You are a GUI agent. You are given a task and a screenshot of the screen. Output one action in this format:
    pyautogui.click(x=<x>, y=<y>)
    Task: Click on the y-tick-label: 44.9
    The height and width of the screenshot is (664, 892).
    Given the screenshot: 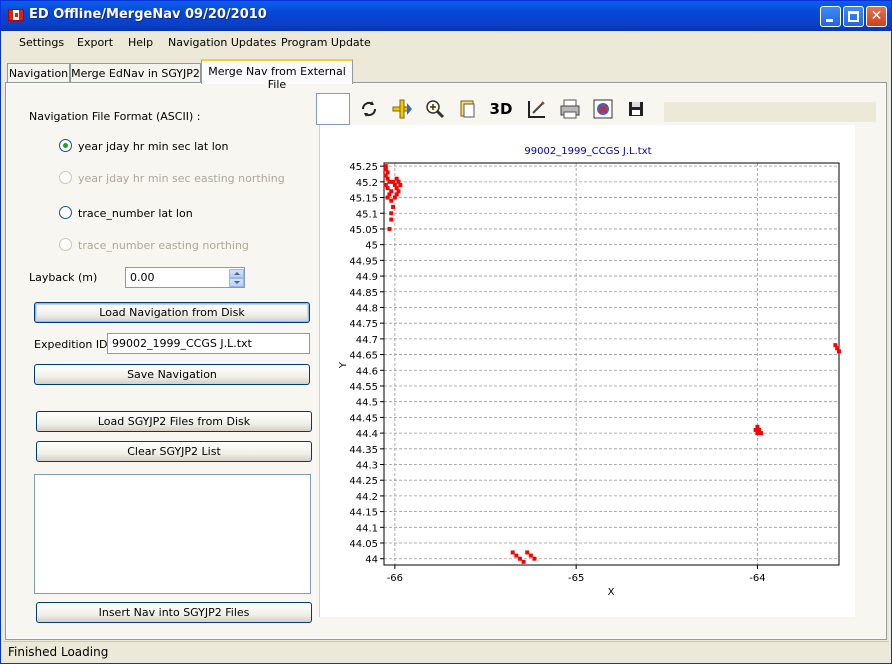 What is the action you would take?
    pyautogui.click(x=367, y=277)
    